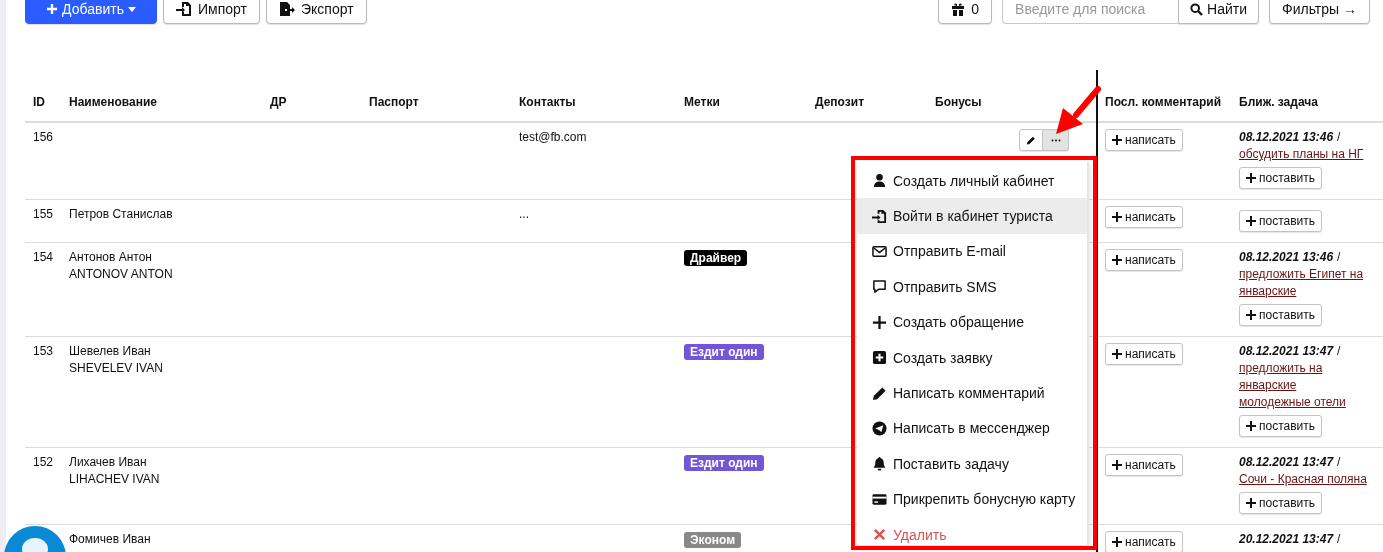 The height and width of the screenshot is (552, 1383). I want to click on column-header: Ближ. задача, so click(1278, 102).